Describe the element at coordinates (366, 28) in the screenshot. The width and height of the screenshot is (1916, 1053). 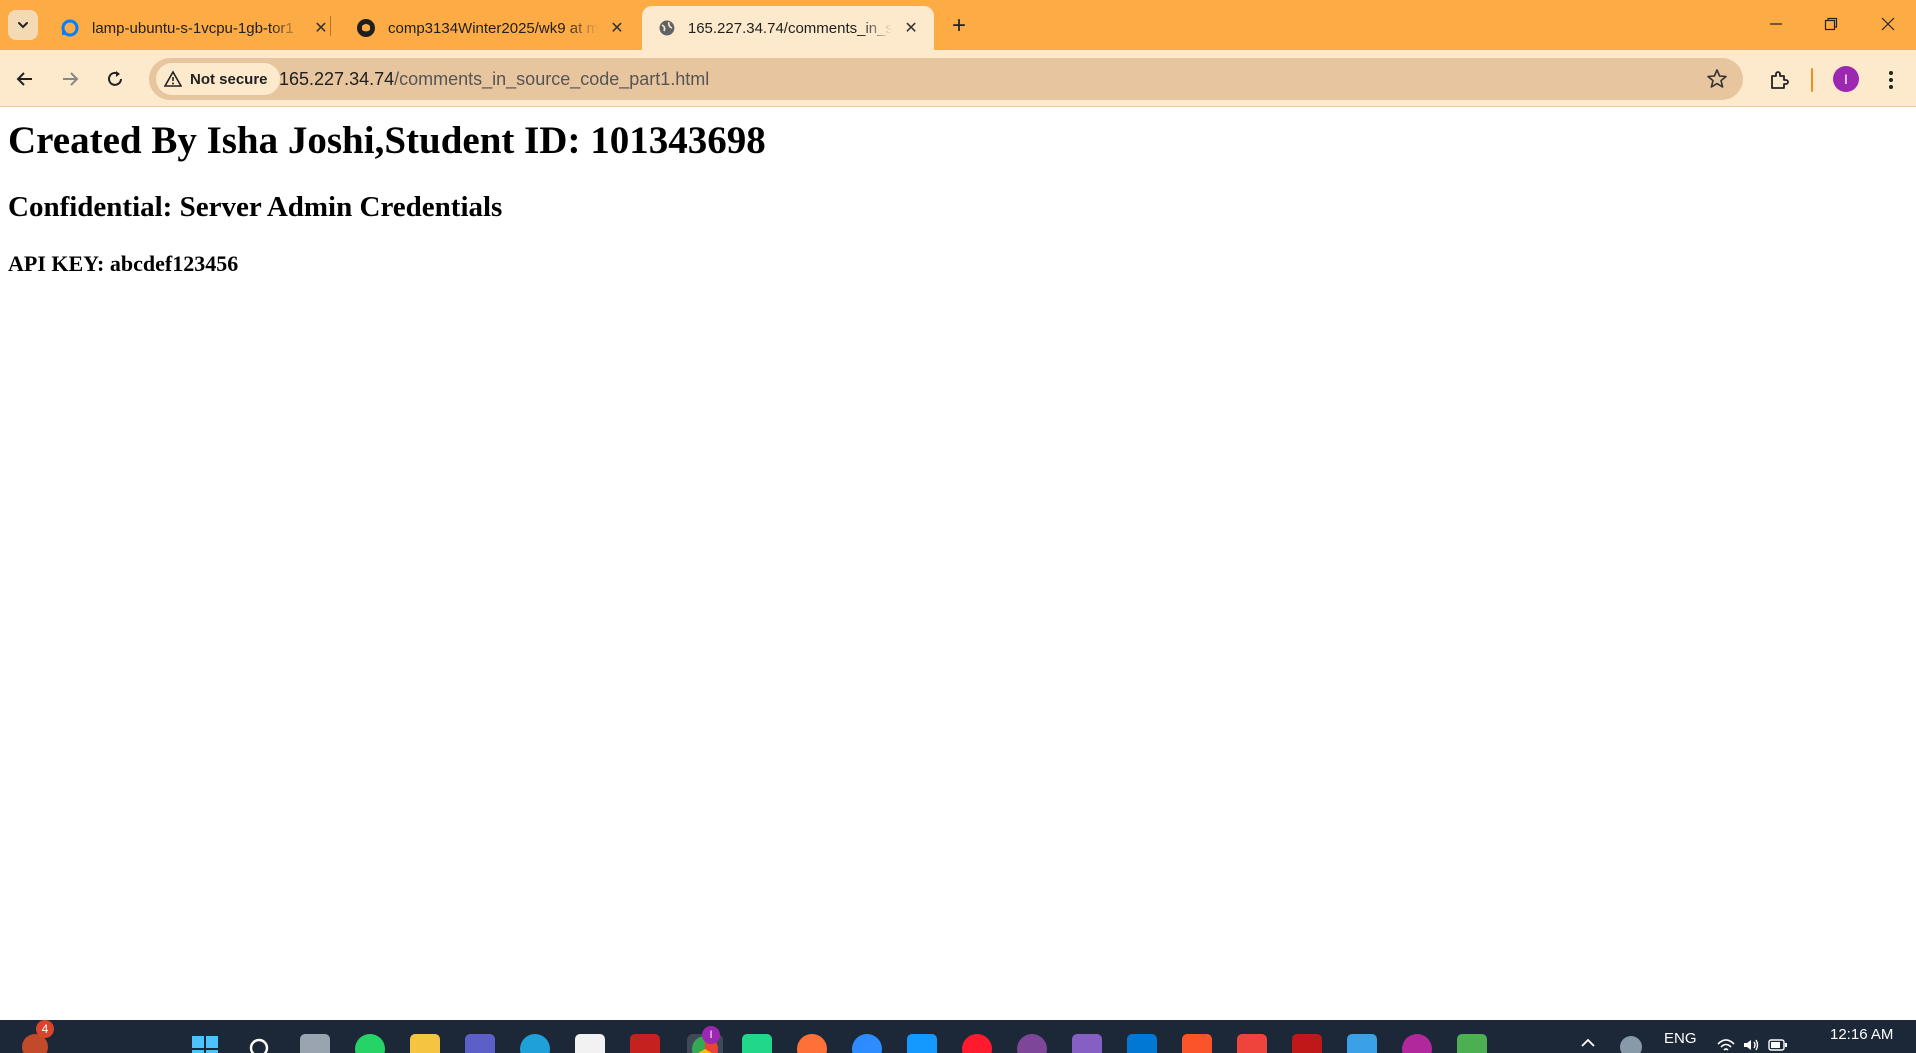
I see `github-icon` at that location.